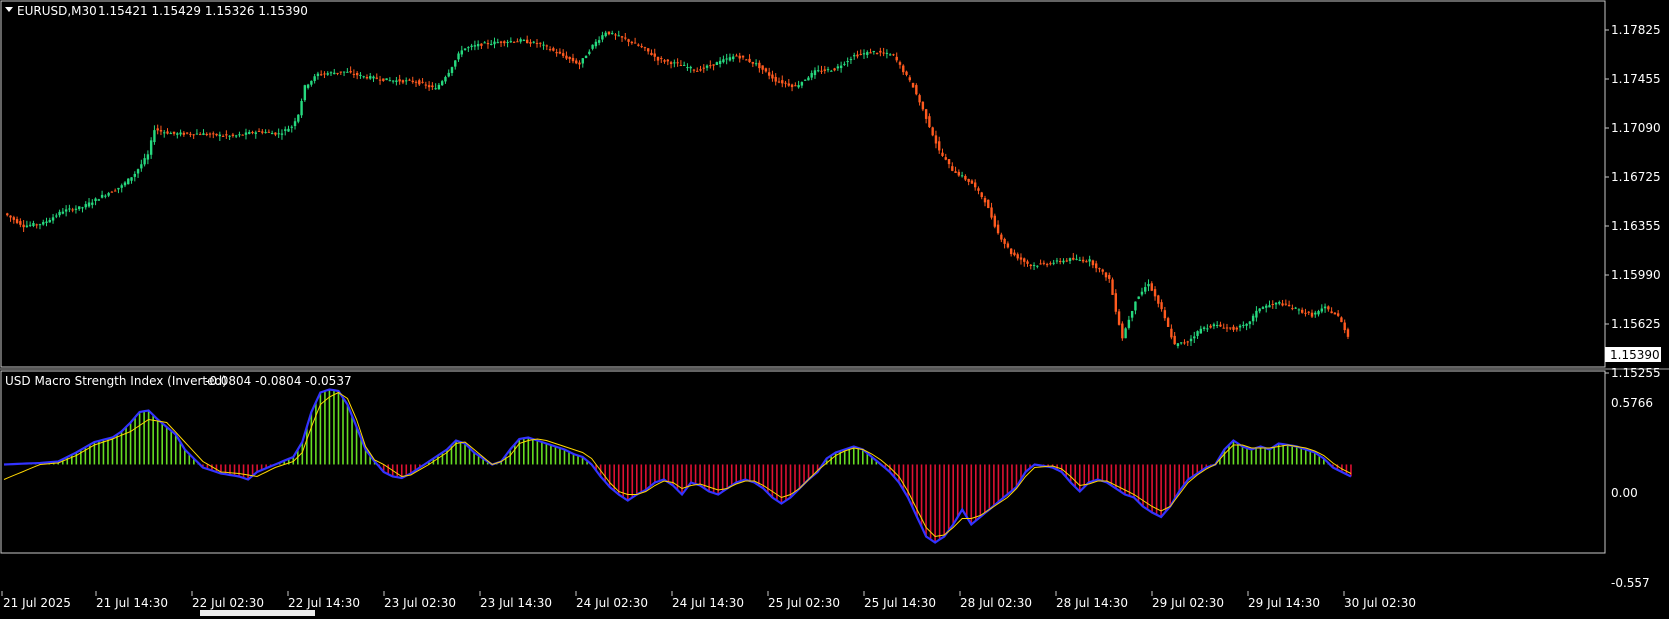 The width and height of the screenshot is (1669, 619). What do you see at coordinates (203, 11) in the screenshot?
I see `ohlc-values: 1.15421 1.15429 1.15326 1.15390` at bounding box center [203, 11].